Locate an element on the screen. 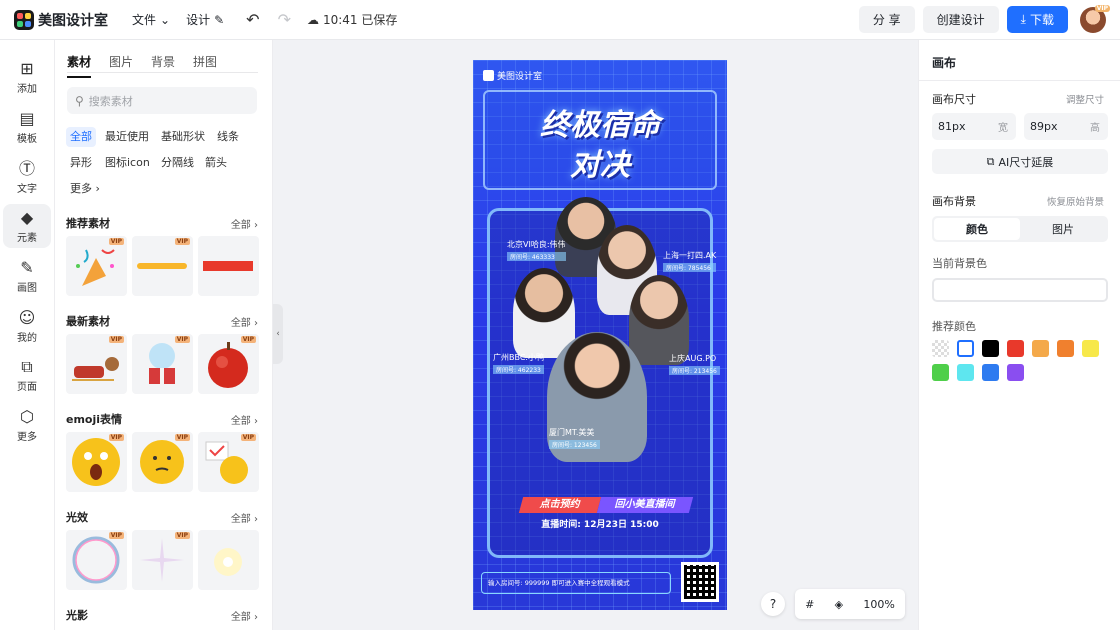  vip-badge: VIP is located at coordinates (182, 535).